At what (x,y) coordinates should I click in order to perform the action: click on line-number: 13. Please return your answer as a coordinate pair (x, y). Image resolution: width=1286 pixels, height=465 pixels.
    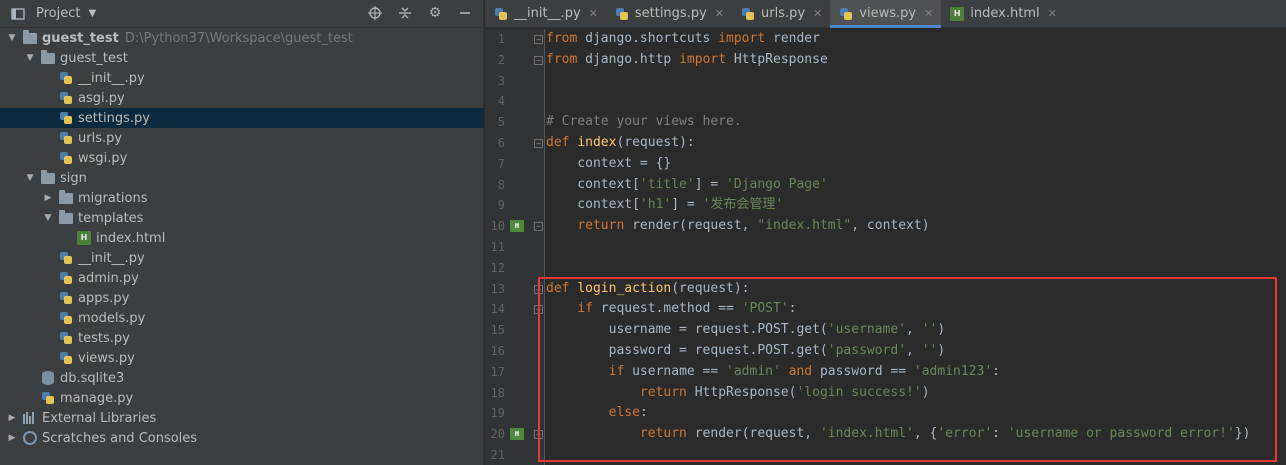
    Looking at the image, I should click on (497, 288).